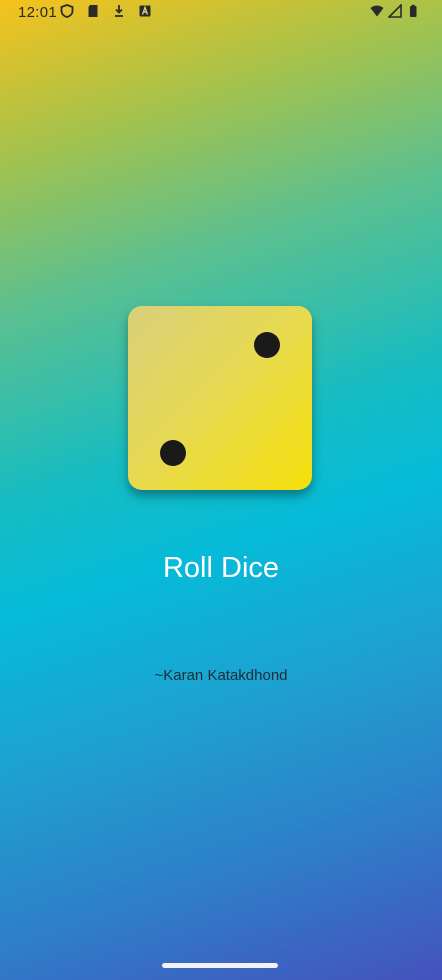 Image resolution: width=442 pixels, height=980 pixels. I want to click on keyboard-icon, so click(145, 11).